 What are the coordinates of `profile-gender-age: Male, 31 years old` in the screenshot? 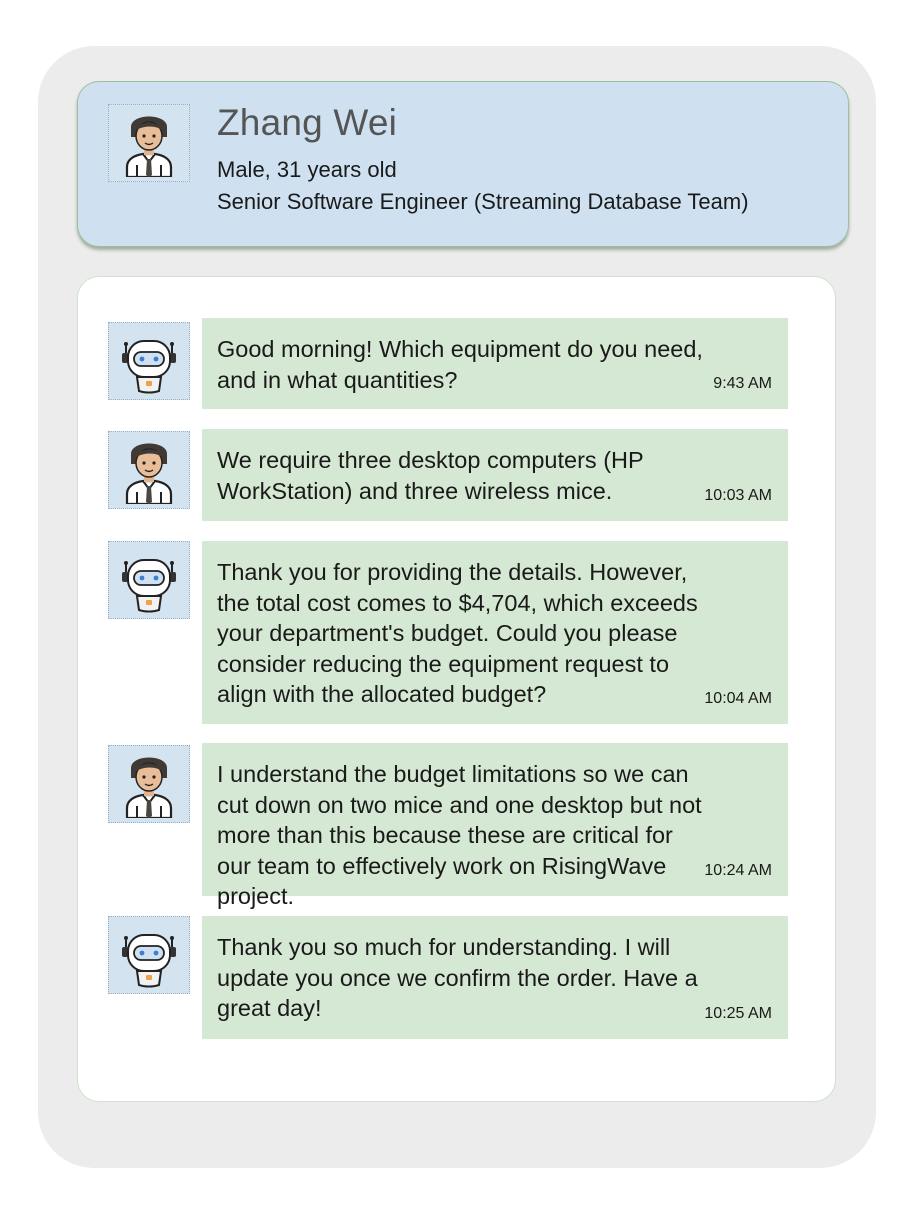 It's located at (307, 169).